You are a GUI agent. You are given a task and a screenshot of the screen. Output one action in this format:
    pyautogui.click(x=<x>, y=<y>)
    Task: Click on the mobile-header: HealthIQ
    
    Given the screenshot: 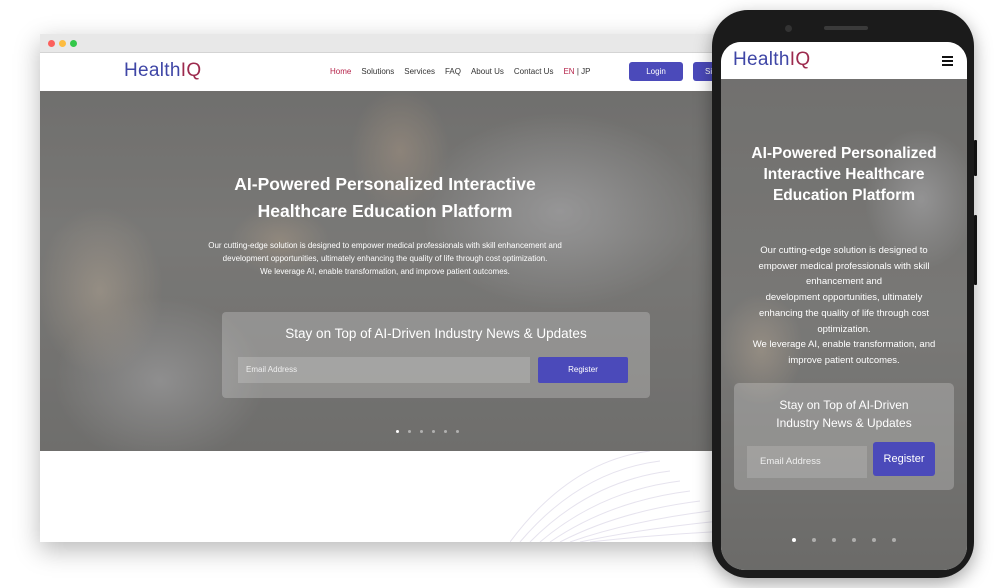 What is the action you would take?
    pyautogui.click(x=844, y=60)
    